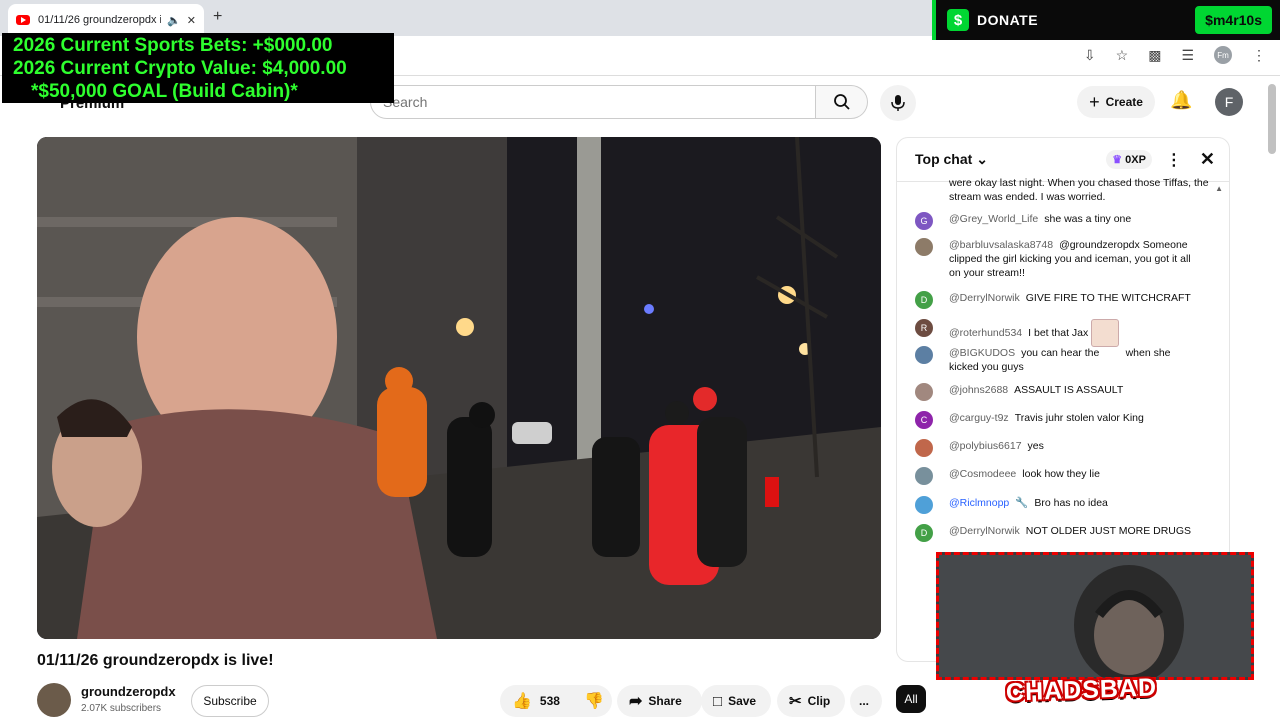  What do you see at coordinates (1154, 55) in the screenshot?
I see `cast-icon: ▩` at bounding box center [1154, 55].